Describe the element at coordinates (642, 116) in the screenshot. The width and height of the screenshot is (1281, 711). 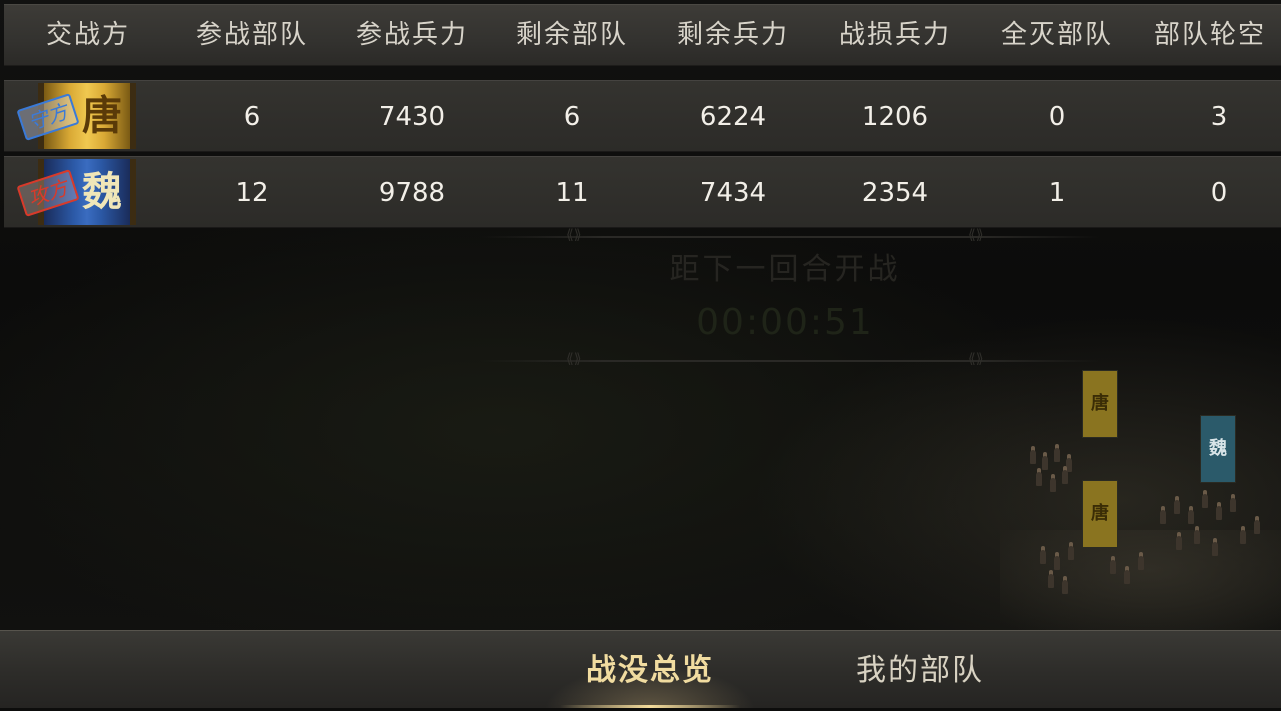
I see `table-row: 唐 守方 6 7430 6 6224 1206 0 3` at that location.